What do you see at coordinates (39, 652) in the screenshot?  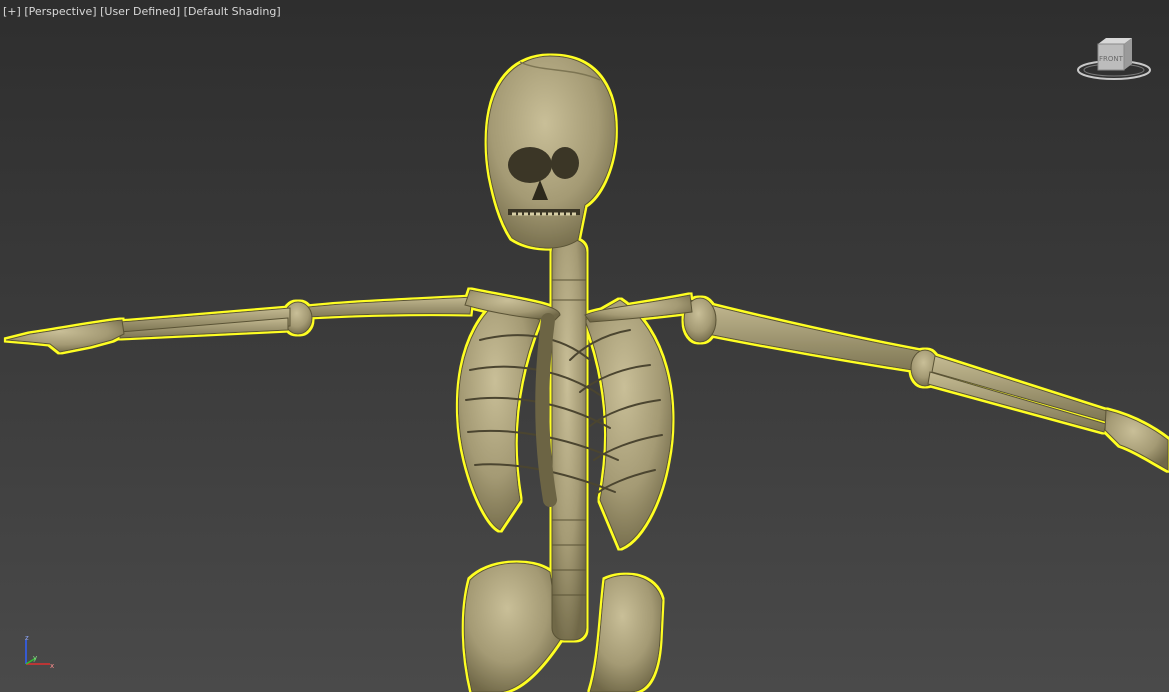 I see `axis-tripod-icon: z y x` at bounding box center [39, 652].